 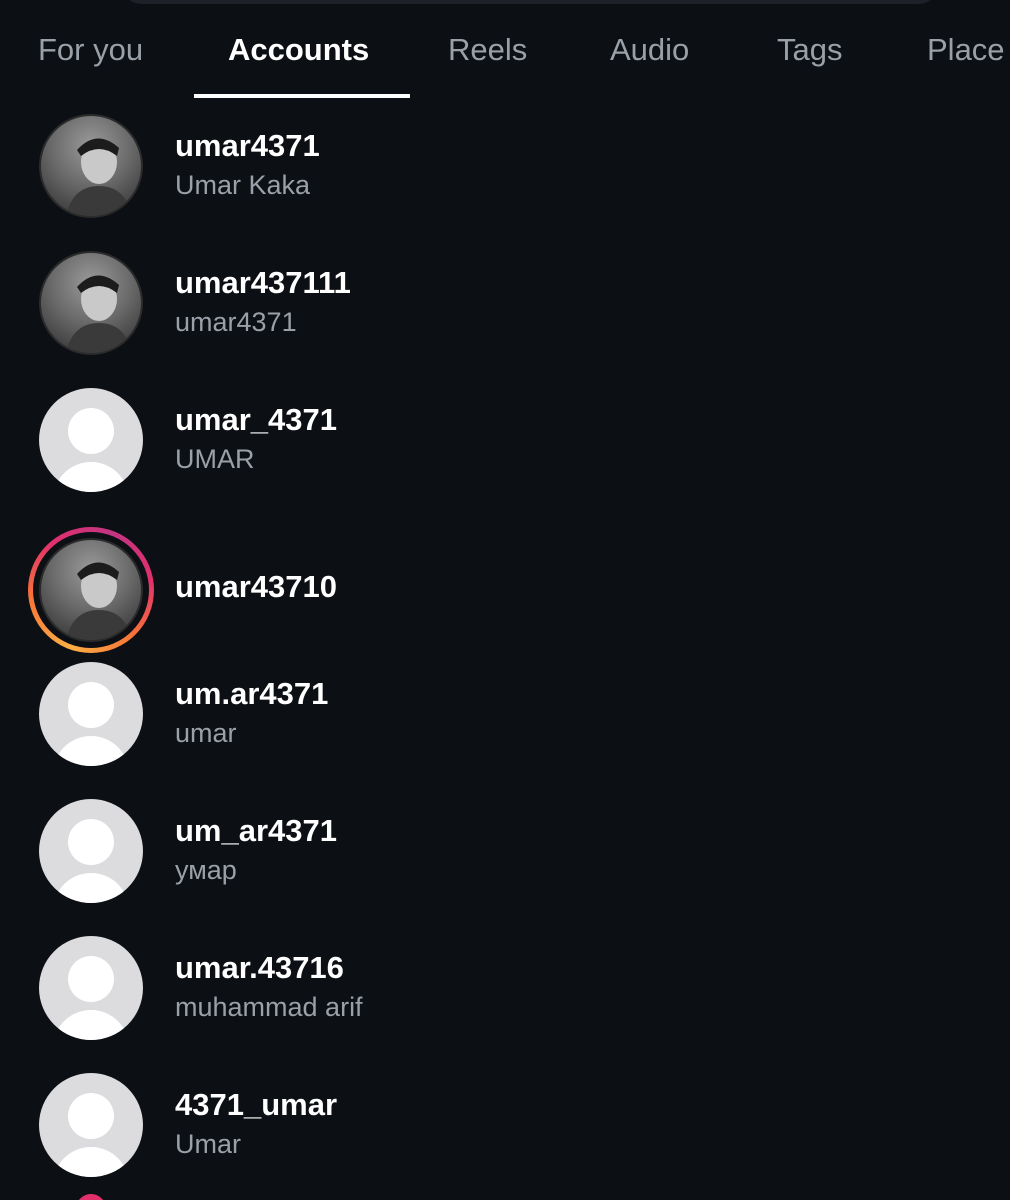 I want to click on account-full-name: умар, so click(x=206, y=870).